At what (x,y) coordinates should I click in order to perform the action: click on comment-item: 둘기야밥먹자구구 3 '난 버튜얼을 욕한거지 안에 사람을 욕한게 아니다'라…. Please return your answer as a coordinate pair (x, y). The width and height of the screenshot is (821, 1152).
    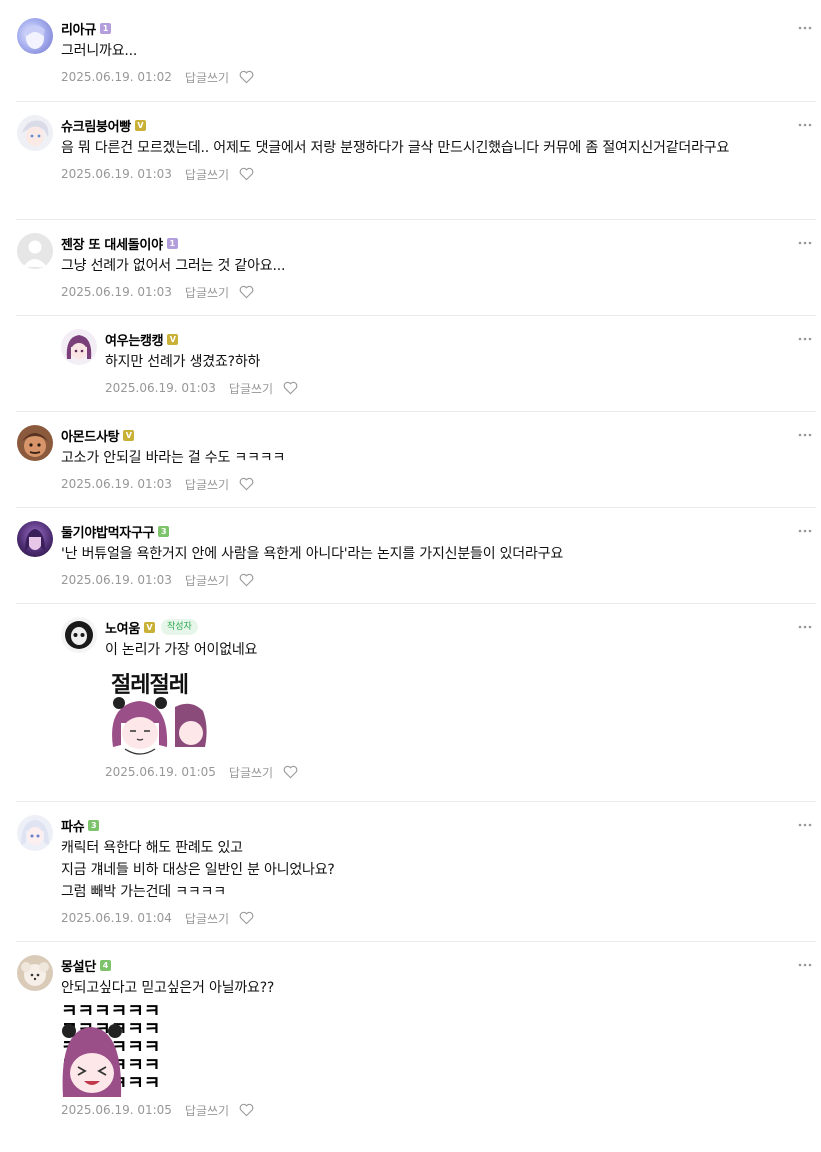
    Looking at the image, I should click on (410, 556).